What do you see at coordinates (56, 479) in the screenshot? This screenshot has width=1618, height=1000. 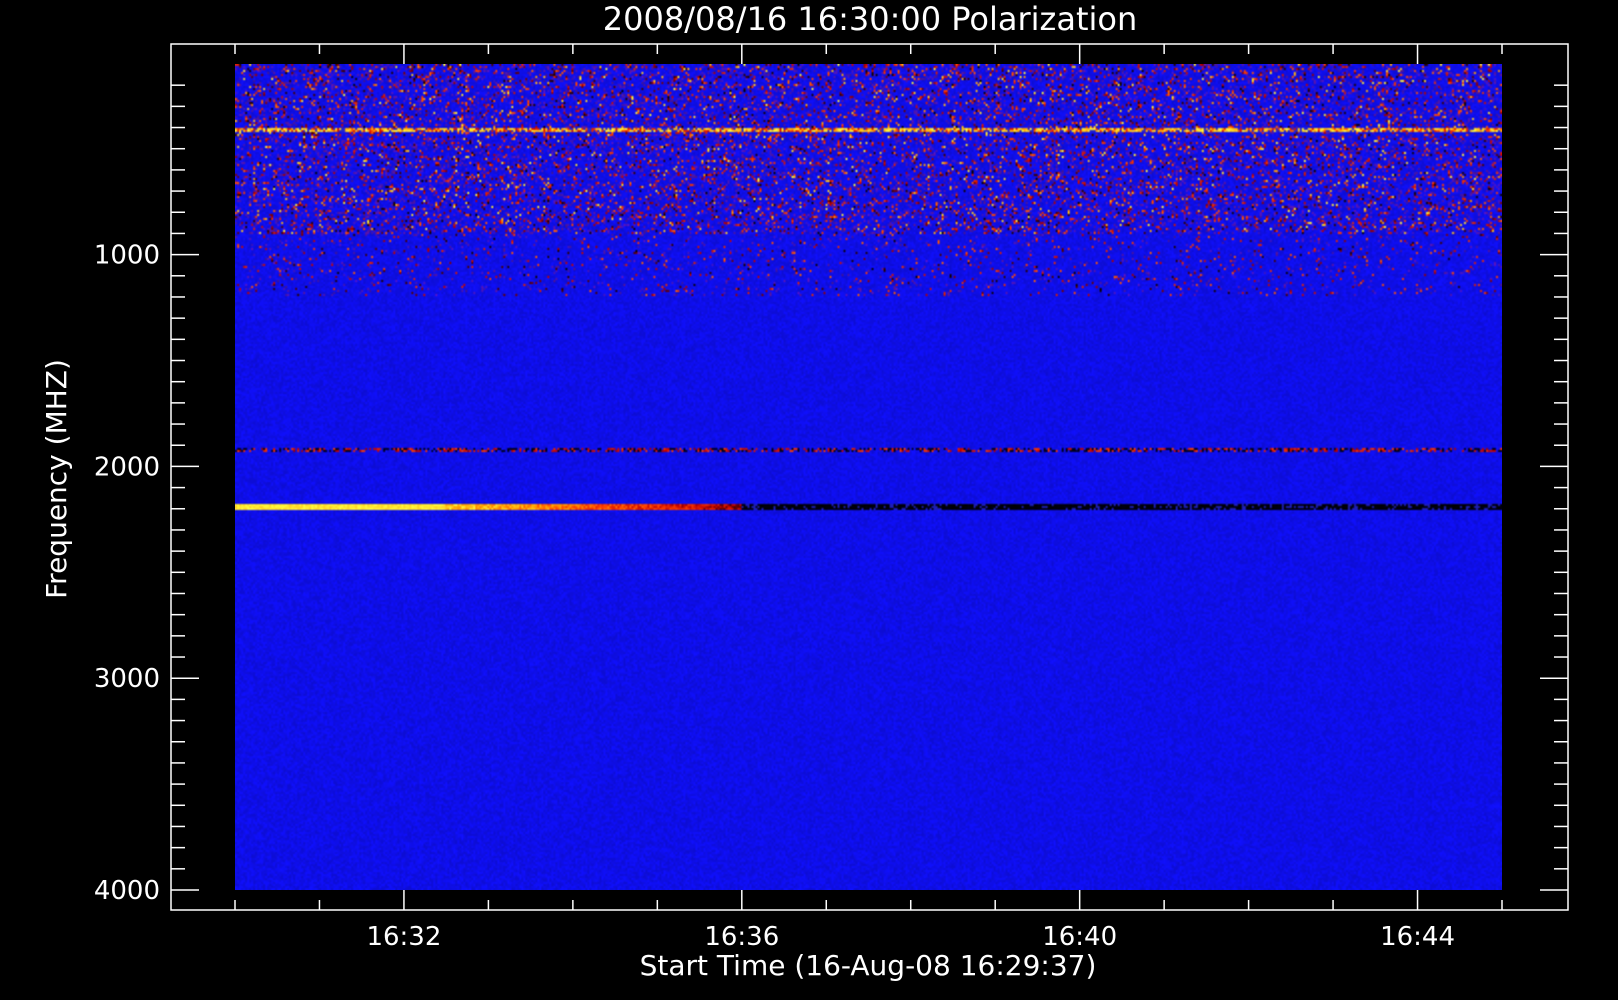 I see `y-axis-label: Frequency (MHZ)` at bounding box center [56, 479].